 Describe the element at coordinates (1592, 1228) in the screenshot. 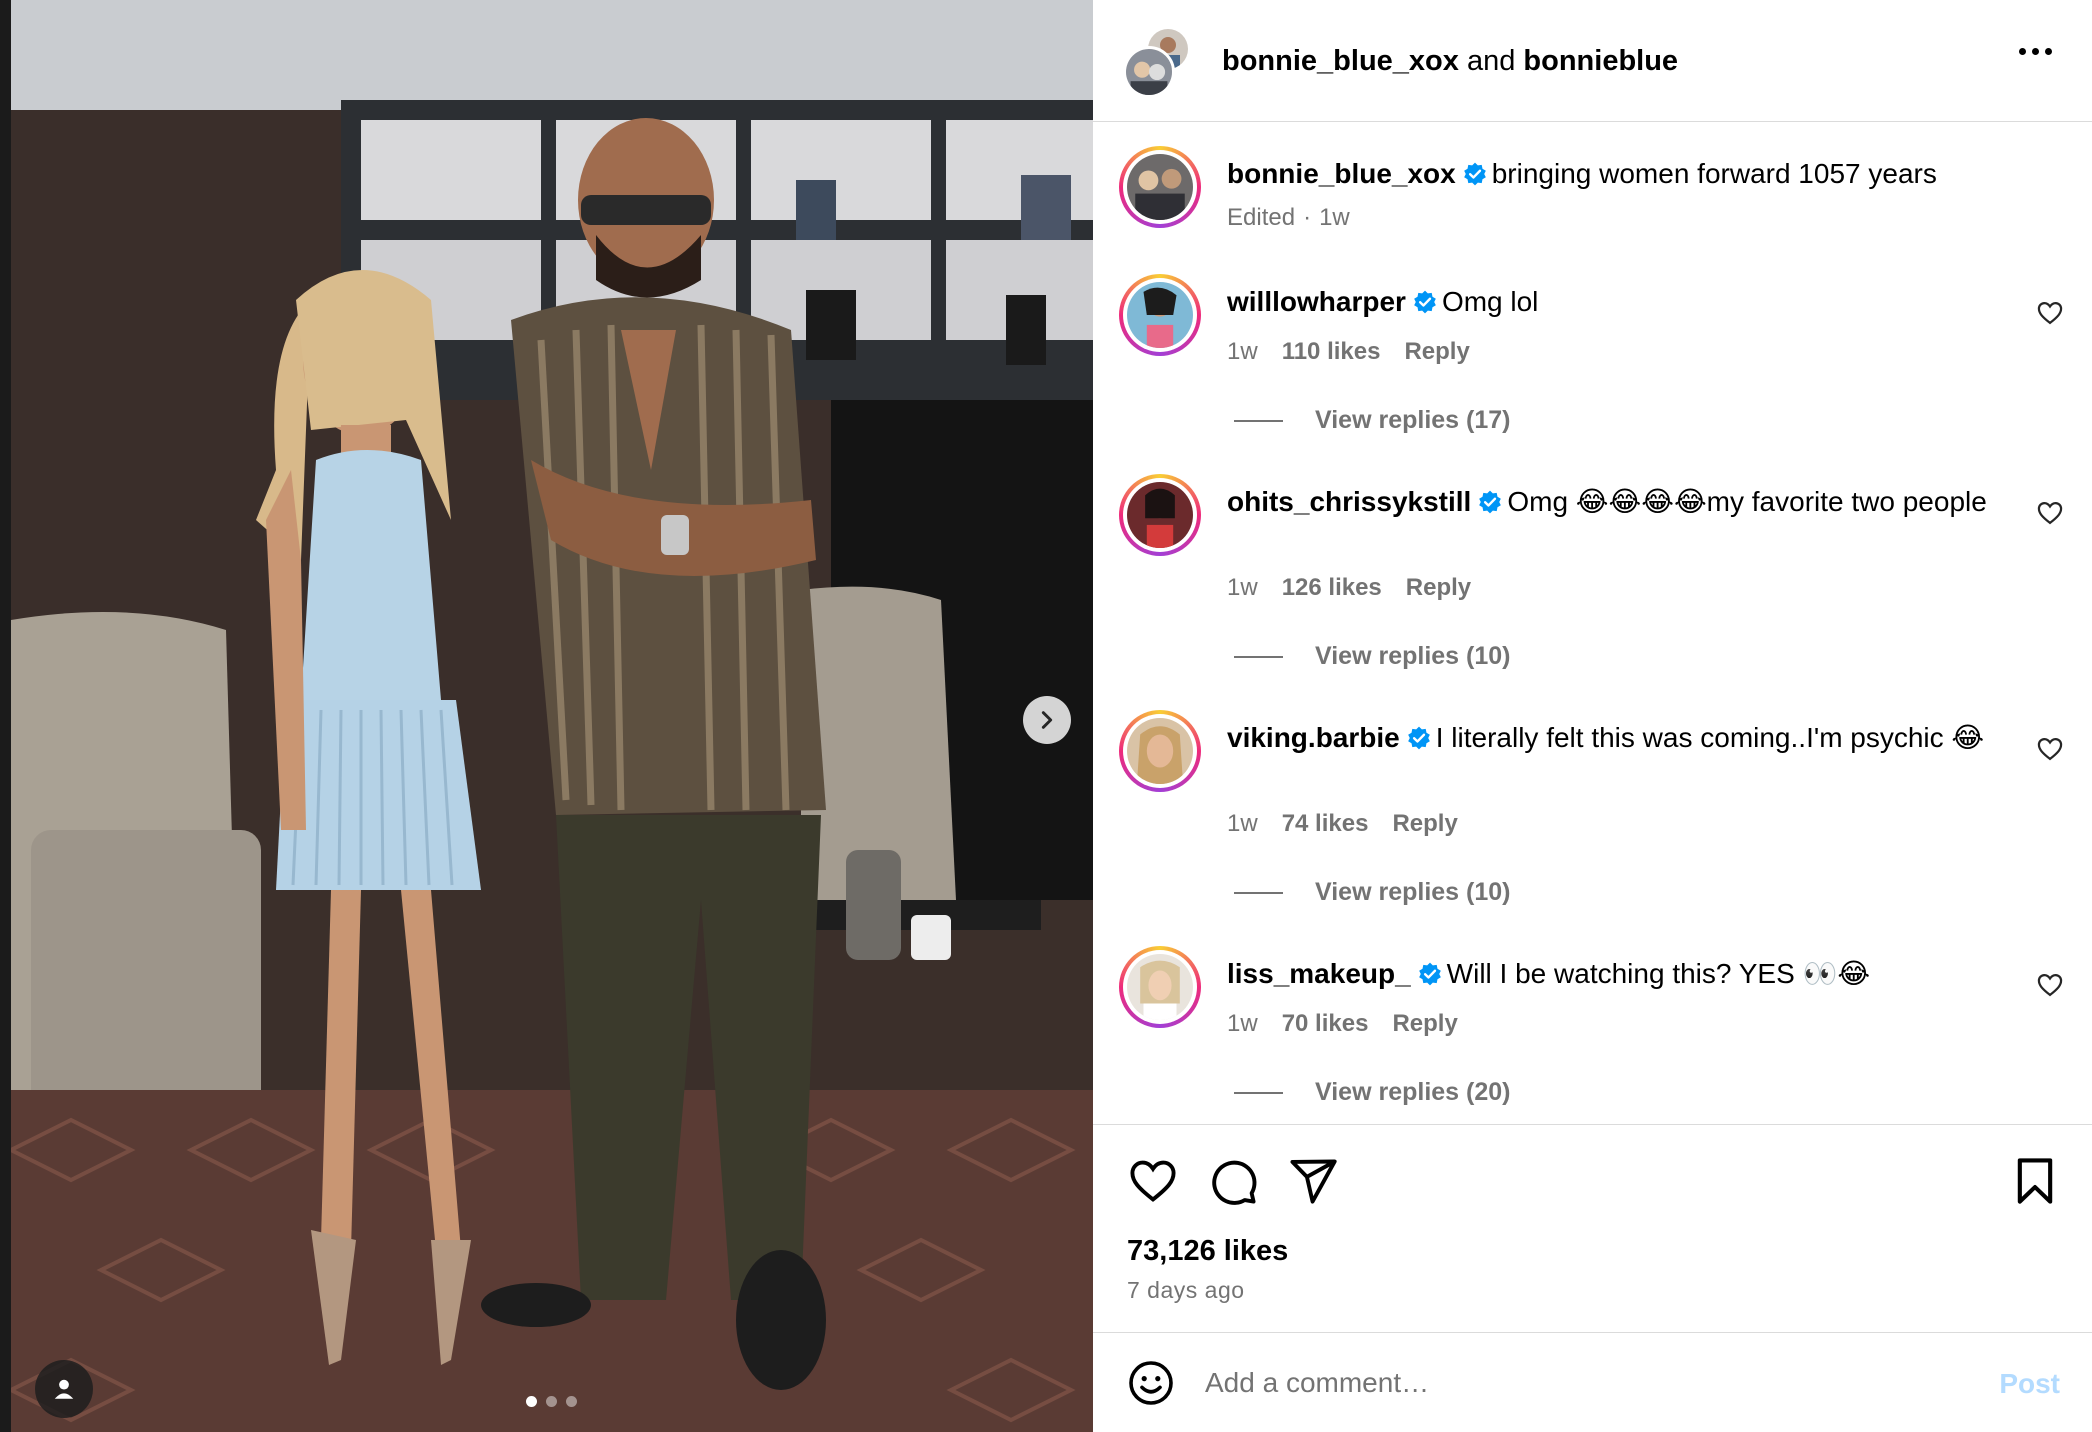

I see `post-actions: 73,126 likes 7 days ago` at that location.